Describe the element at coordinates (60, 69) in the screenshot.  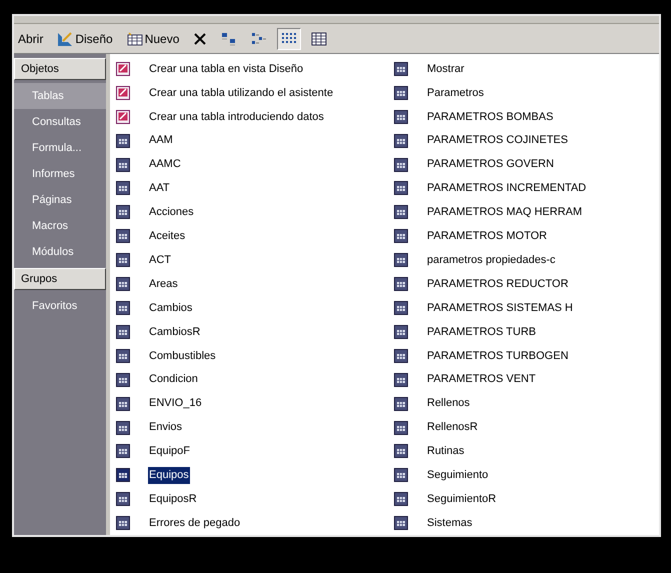
I see `sidebar-header: Objetos` at that location.